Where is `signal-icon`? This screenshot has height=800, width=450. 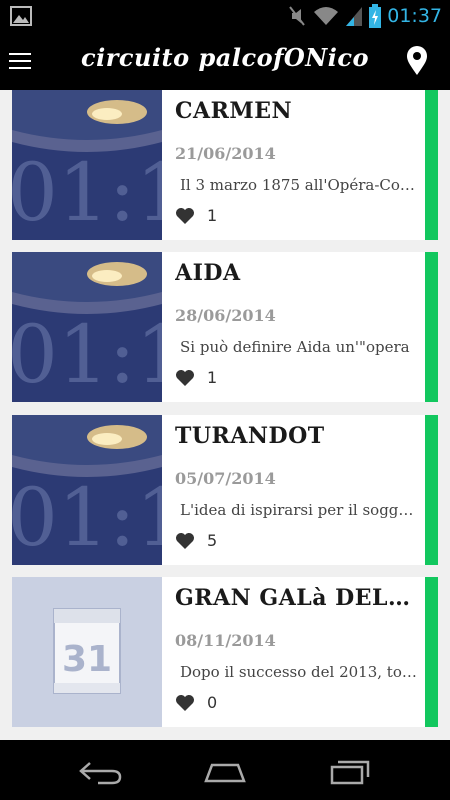
signal-icon is located at coordinates (354, 16).